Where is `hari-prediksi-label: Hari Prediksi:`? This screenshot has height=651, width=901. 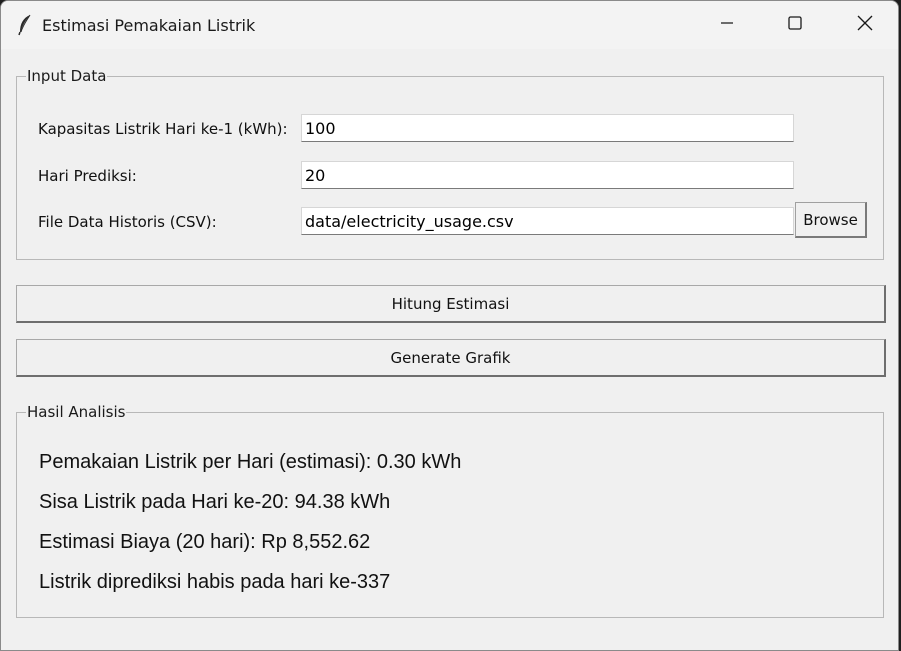
hari-prediksi-label: Hari Prediksi: is located at coordinates (87, 176).